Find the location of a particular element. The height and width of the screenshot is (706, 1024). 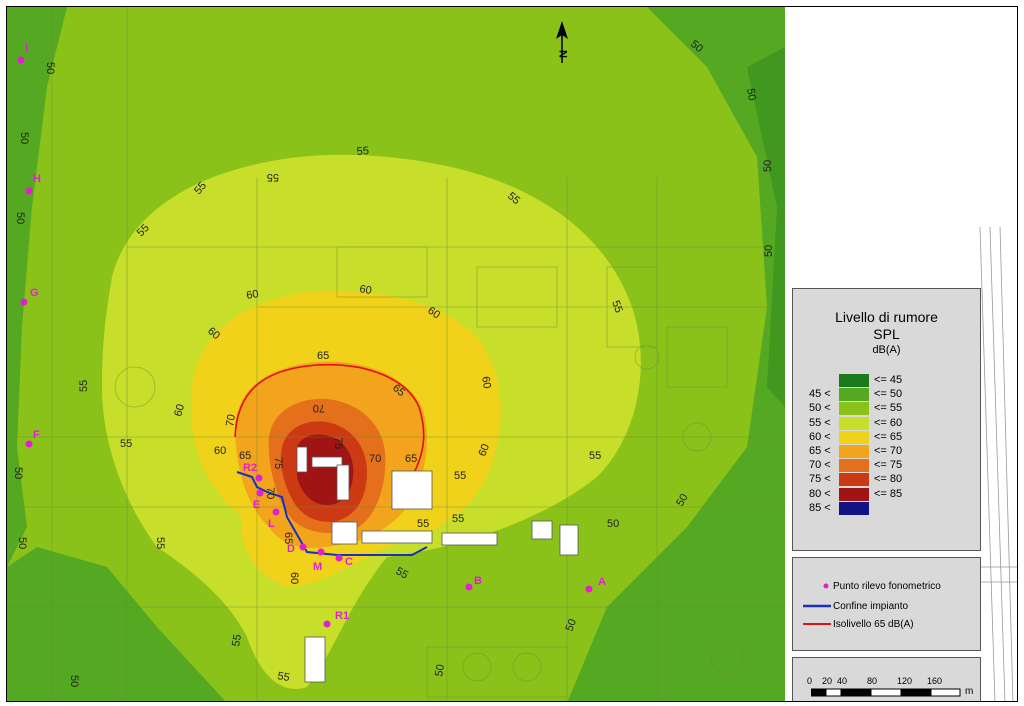

legend-unit: dB(A) is located at coordinates (886, 350).